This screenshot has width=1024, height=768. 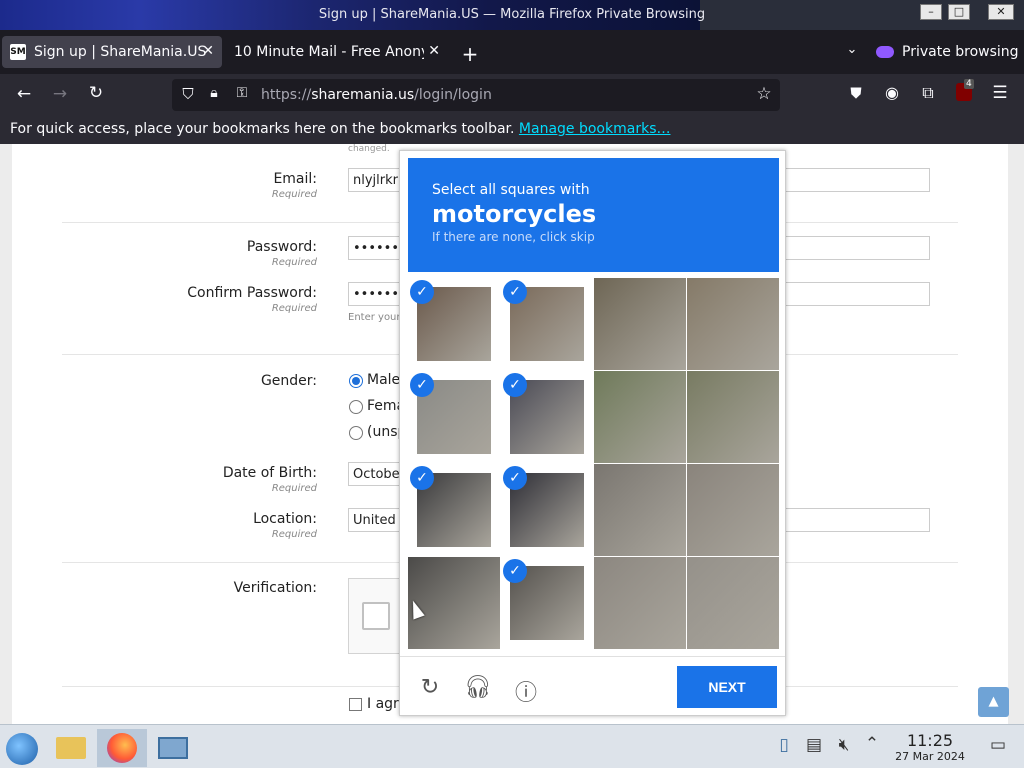 I want to click on clock: 11:25 27 Mar 2024, so click(x=930, y=747).